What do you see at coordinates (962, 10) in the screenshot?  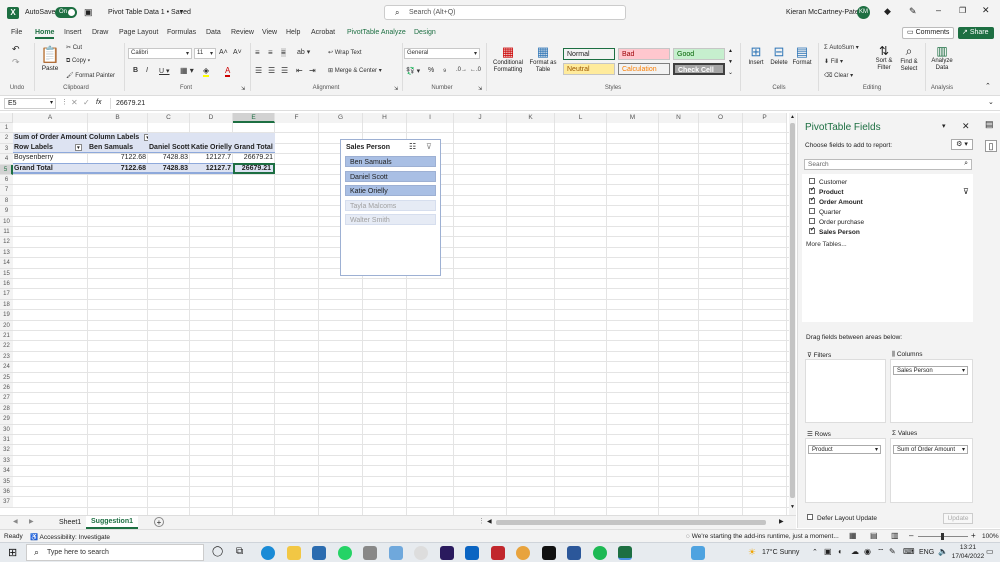 I see `restore-icon: ❐` at bounding box center [962, 10].